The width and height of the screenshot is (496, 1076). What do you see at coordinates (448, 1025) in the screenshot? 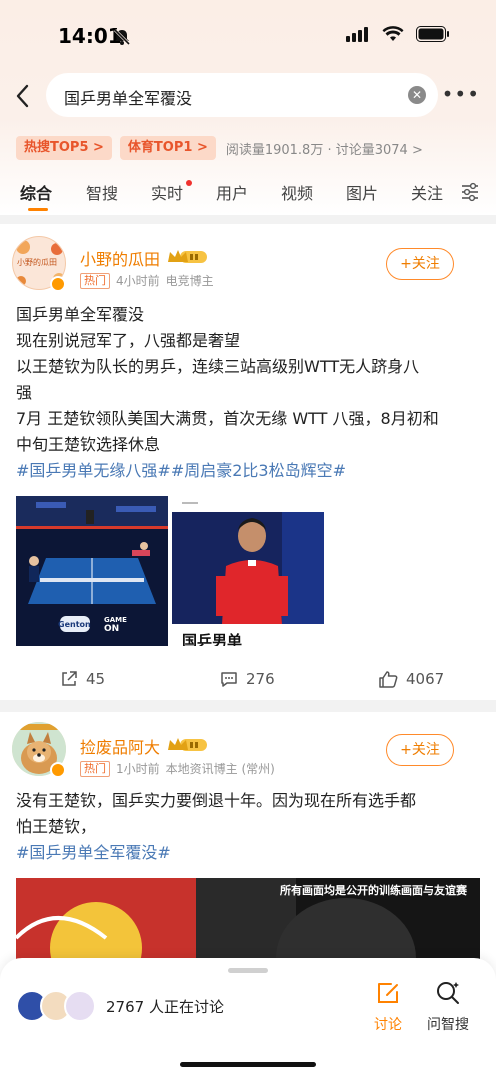
I see `ask-label: 问智搜` at bounding box center [448, 1025].